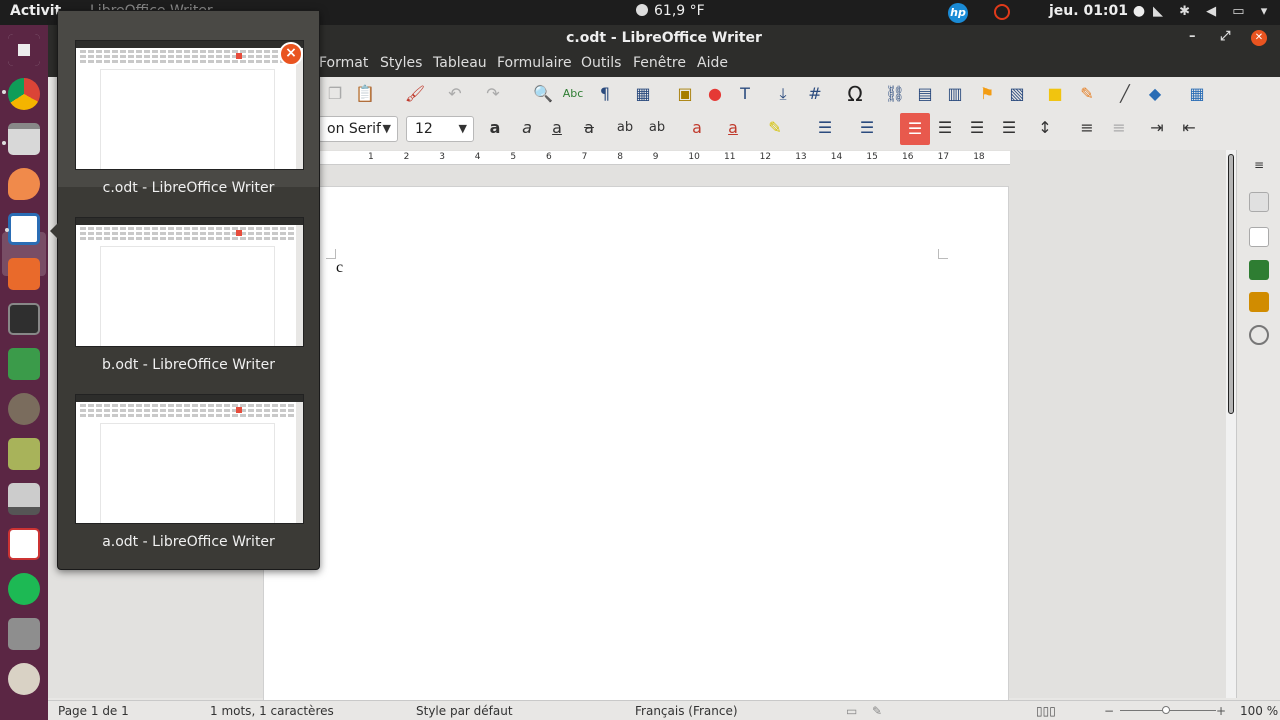 The image size is (1280, 720). What do you see at coordinates (1189, 128) in the screenshot?
I see `decrease-indent-icon: ⇤` at bounding box center [1189, 128].